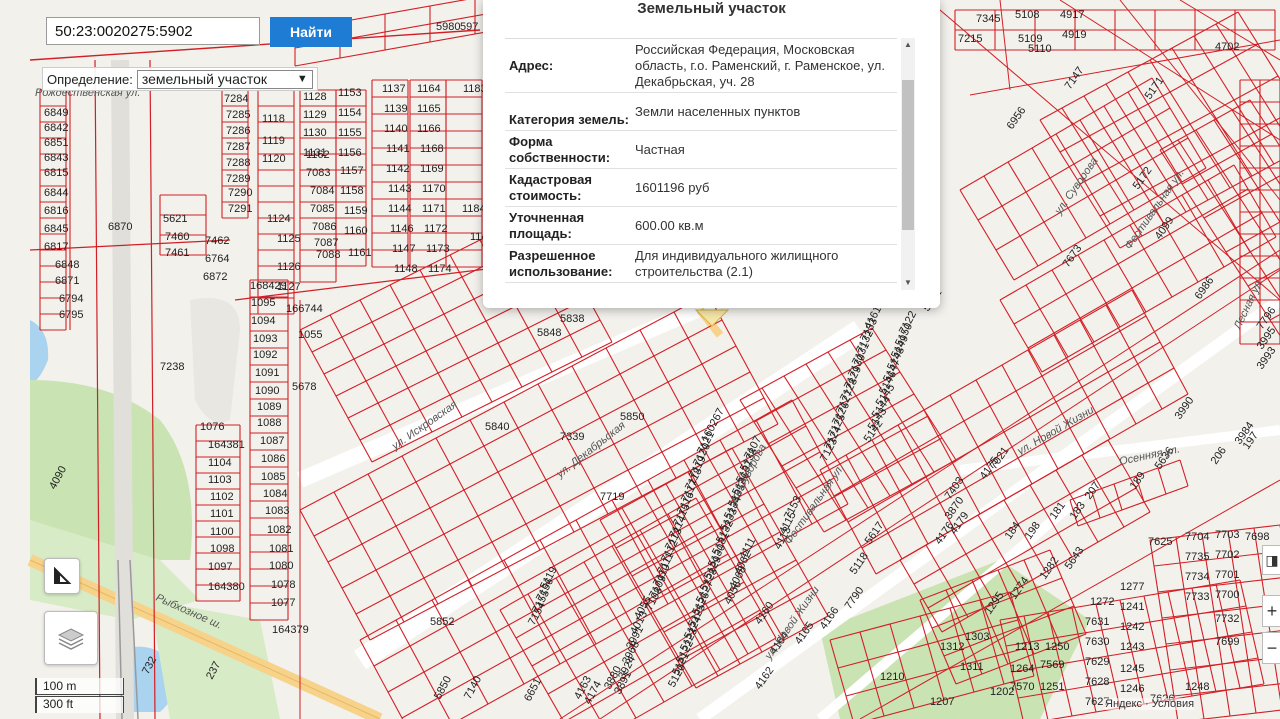 This screenshot has height=719, width=1280. I want to click on zoom-in-button: +, so click(1271, 611).